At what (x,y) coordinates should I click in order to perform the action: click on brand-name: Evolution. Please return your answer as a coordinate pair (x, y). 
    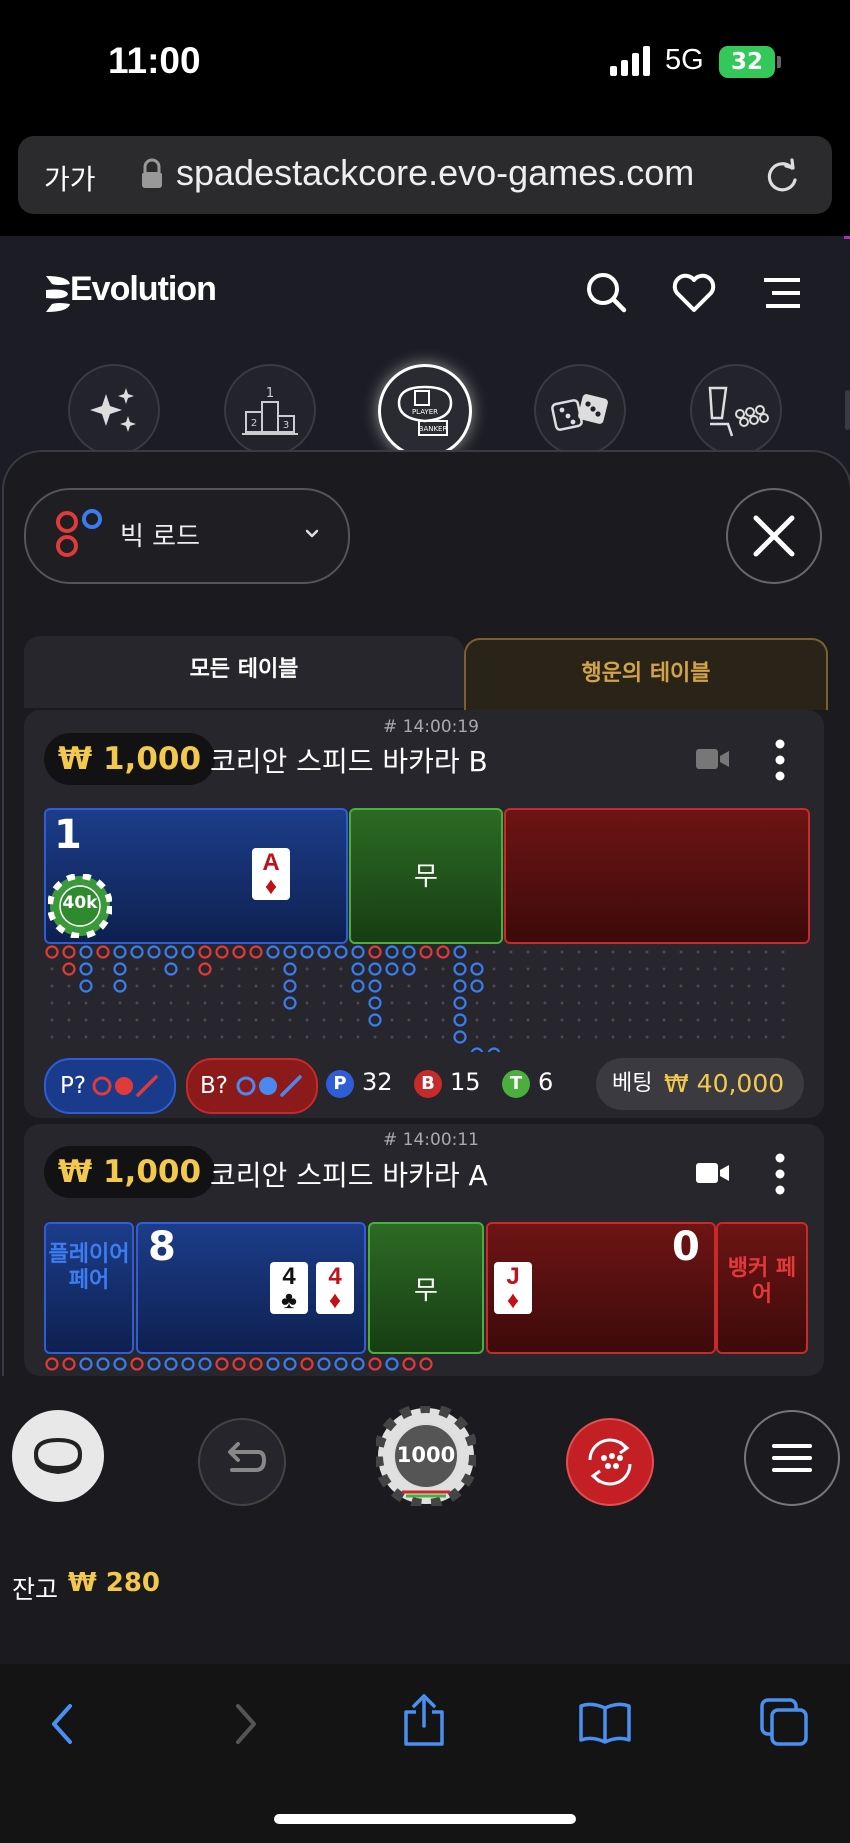
    Looking at the image, I should click on (143, 289).